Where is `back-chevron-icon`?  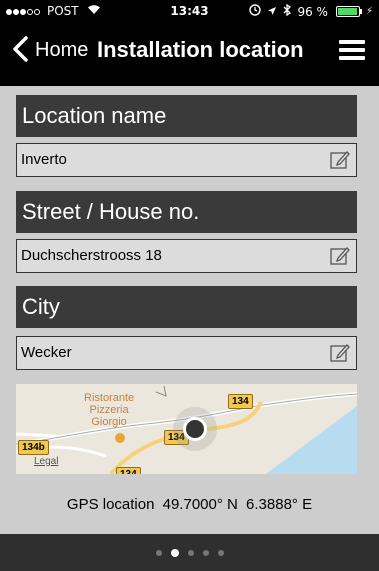 back-chevron-icon is located at coordinates (20, 49).